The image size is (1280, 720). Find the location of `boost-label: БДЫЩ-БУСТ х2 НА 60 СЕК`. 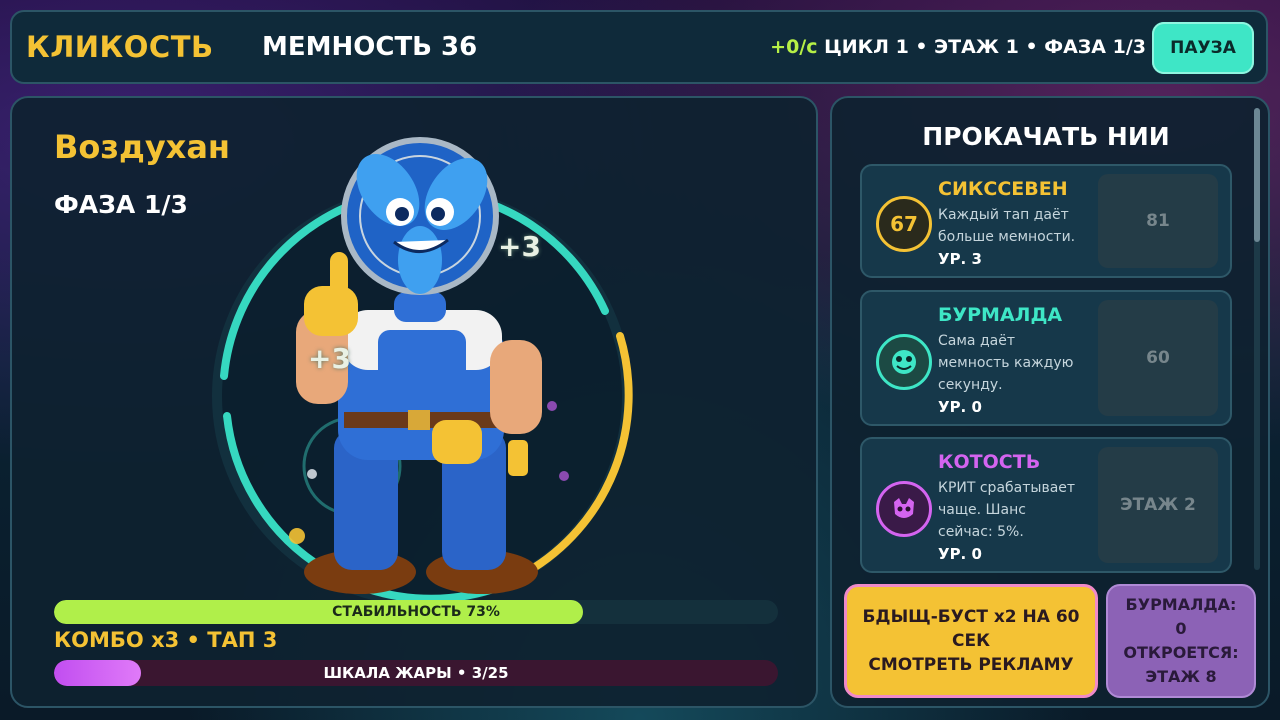

boost-label: БДЫЩ-БУСТ х2 НА 60 СЕК is located at coordinates (971, 629).